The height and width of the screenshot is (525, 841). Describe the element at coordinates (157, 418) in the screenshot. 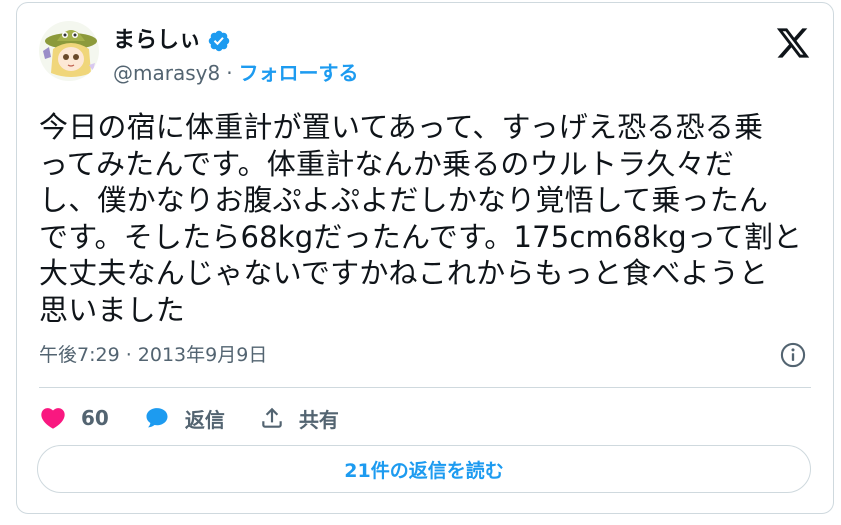

I see `speech-bubble-icon` at that location.